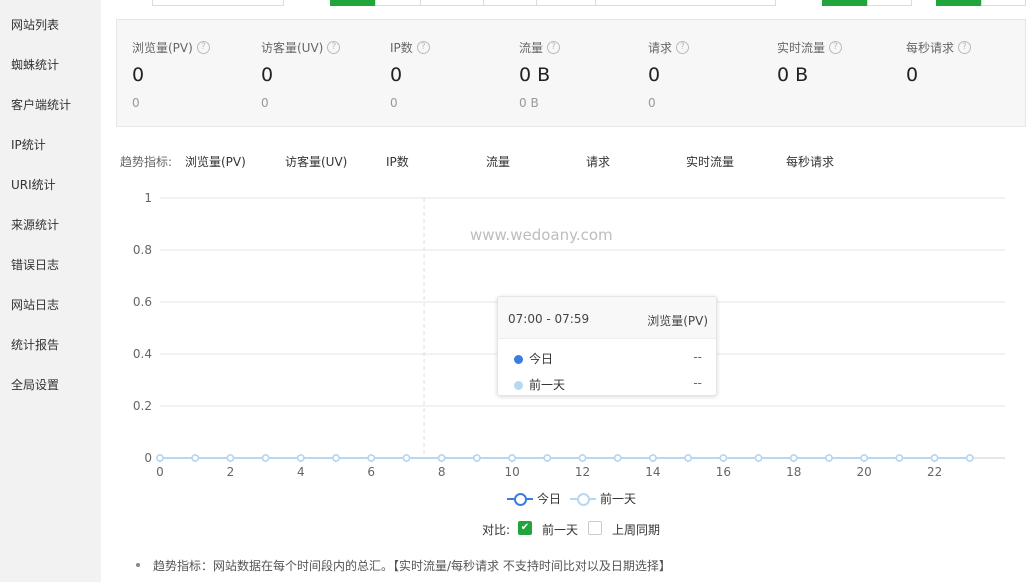 This screenshot has height=582, width=1036. I want to click on date-range-input, so click(685, 3).